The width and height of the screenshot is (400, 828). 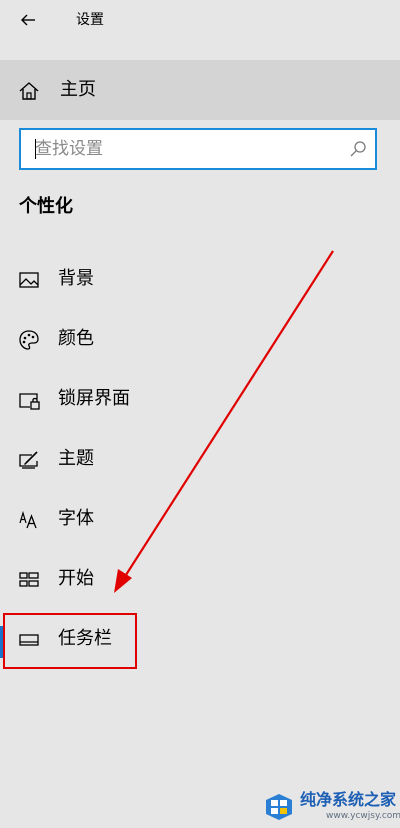 What do you see at coordinates (78, 89) in the screenshot?
I see `home-label: 主页` at bounding box center [78, 89].